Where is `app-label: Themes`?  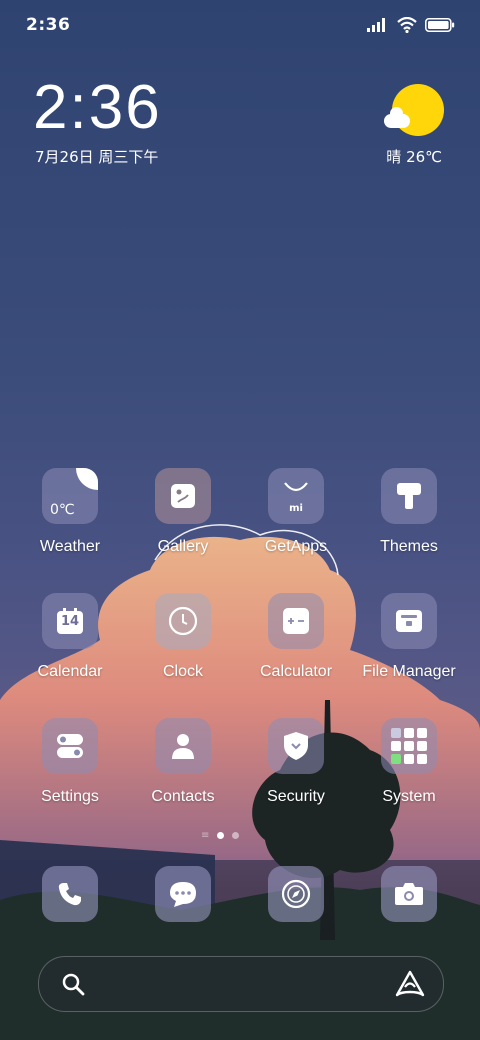
app-label: Themes is located at coordinates (409, 546).